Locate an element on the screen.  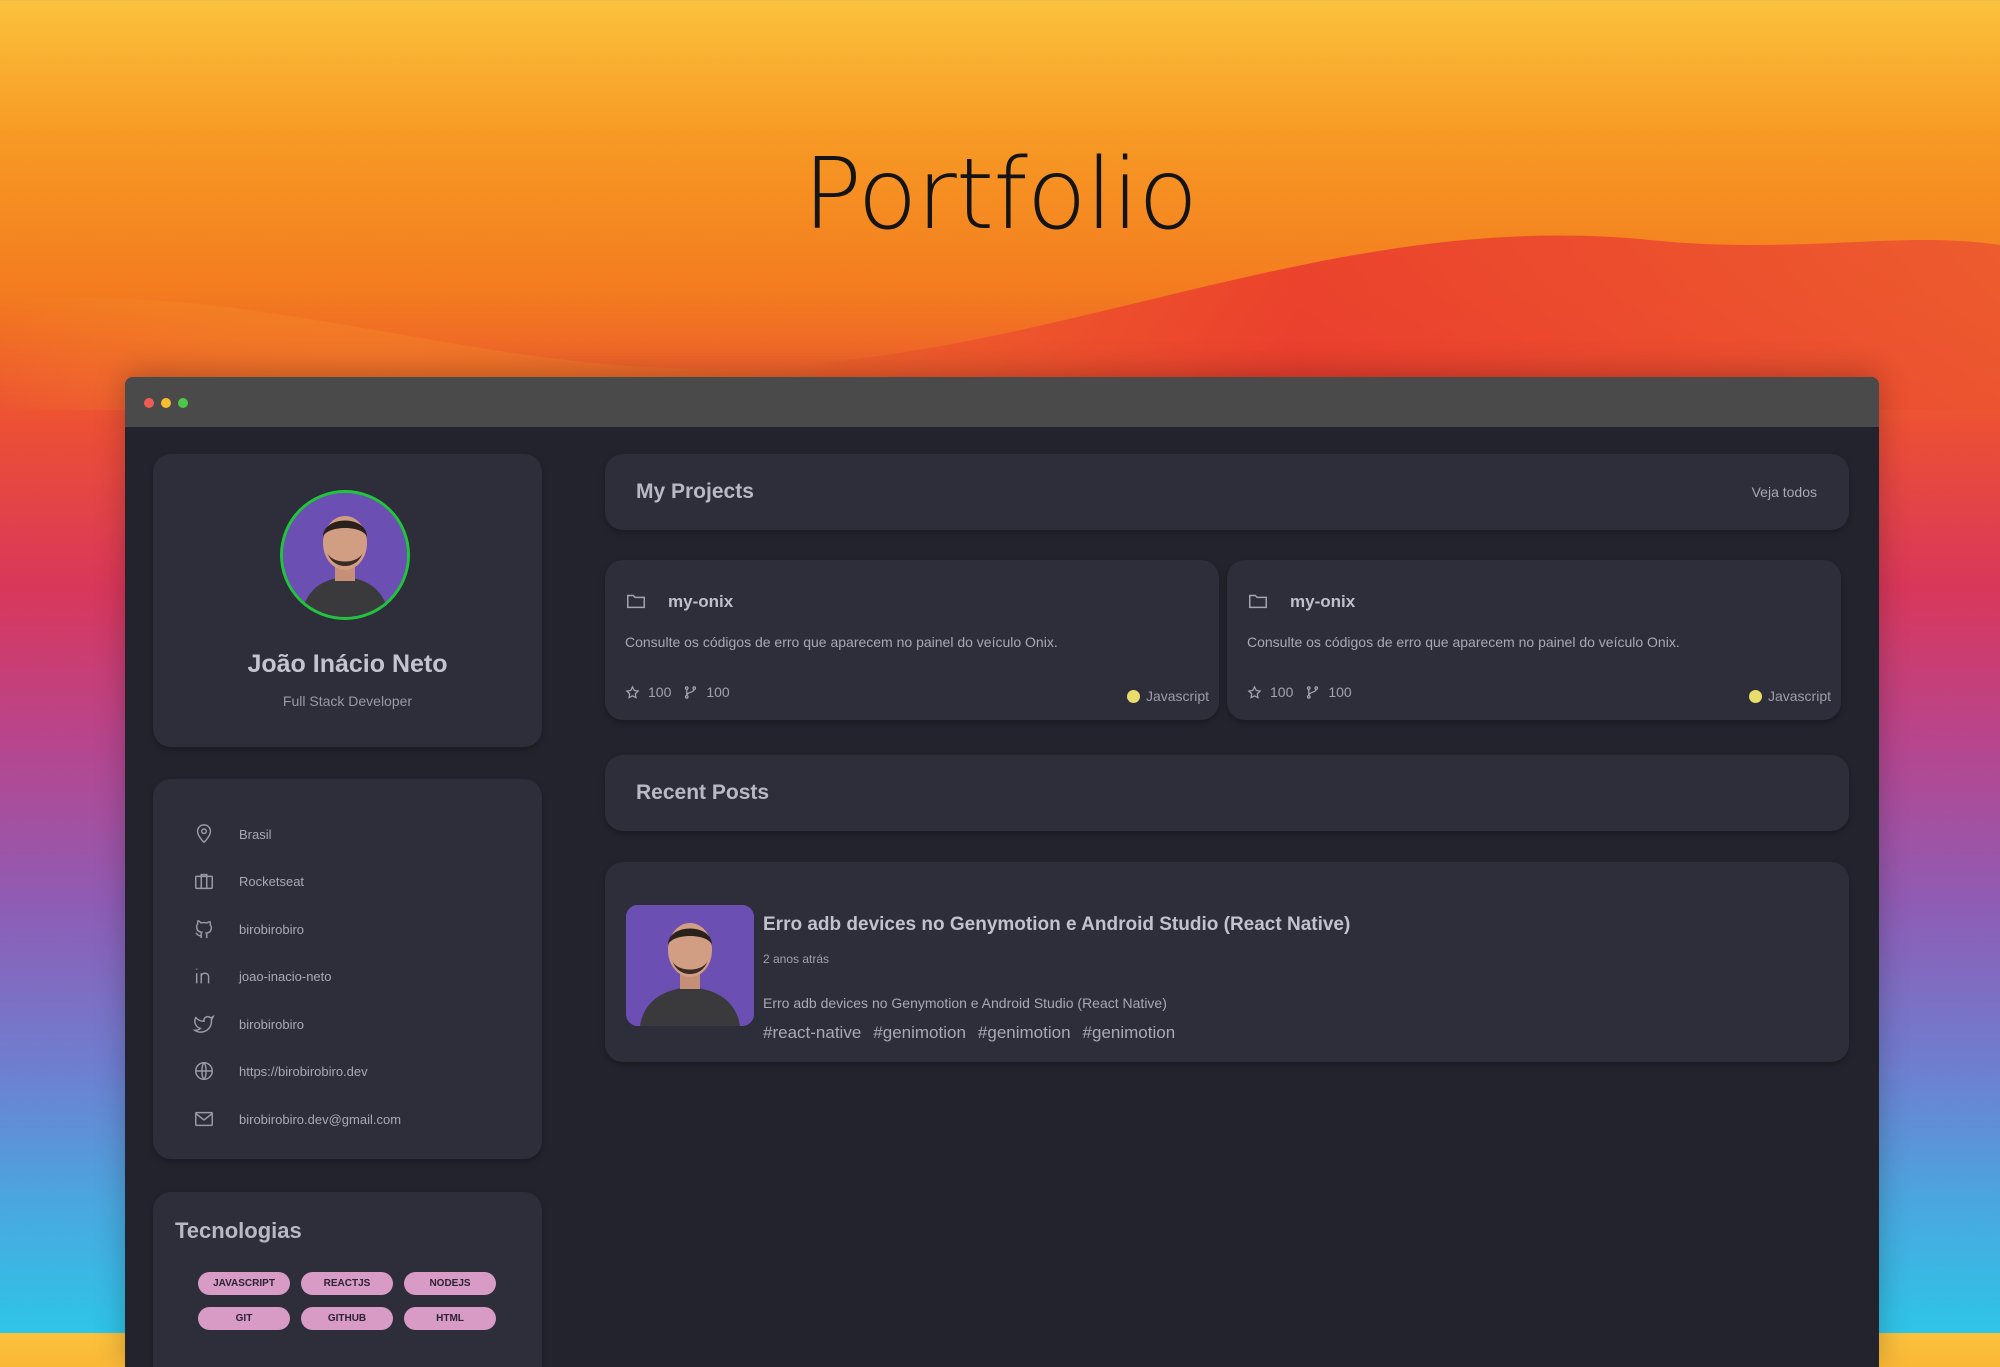
avatar is located at coordinates (345, 555).